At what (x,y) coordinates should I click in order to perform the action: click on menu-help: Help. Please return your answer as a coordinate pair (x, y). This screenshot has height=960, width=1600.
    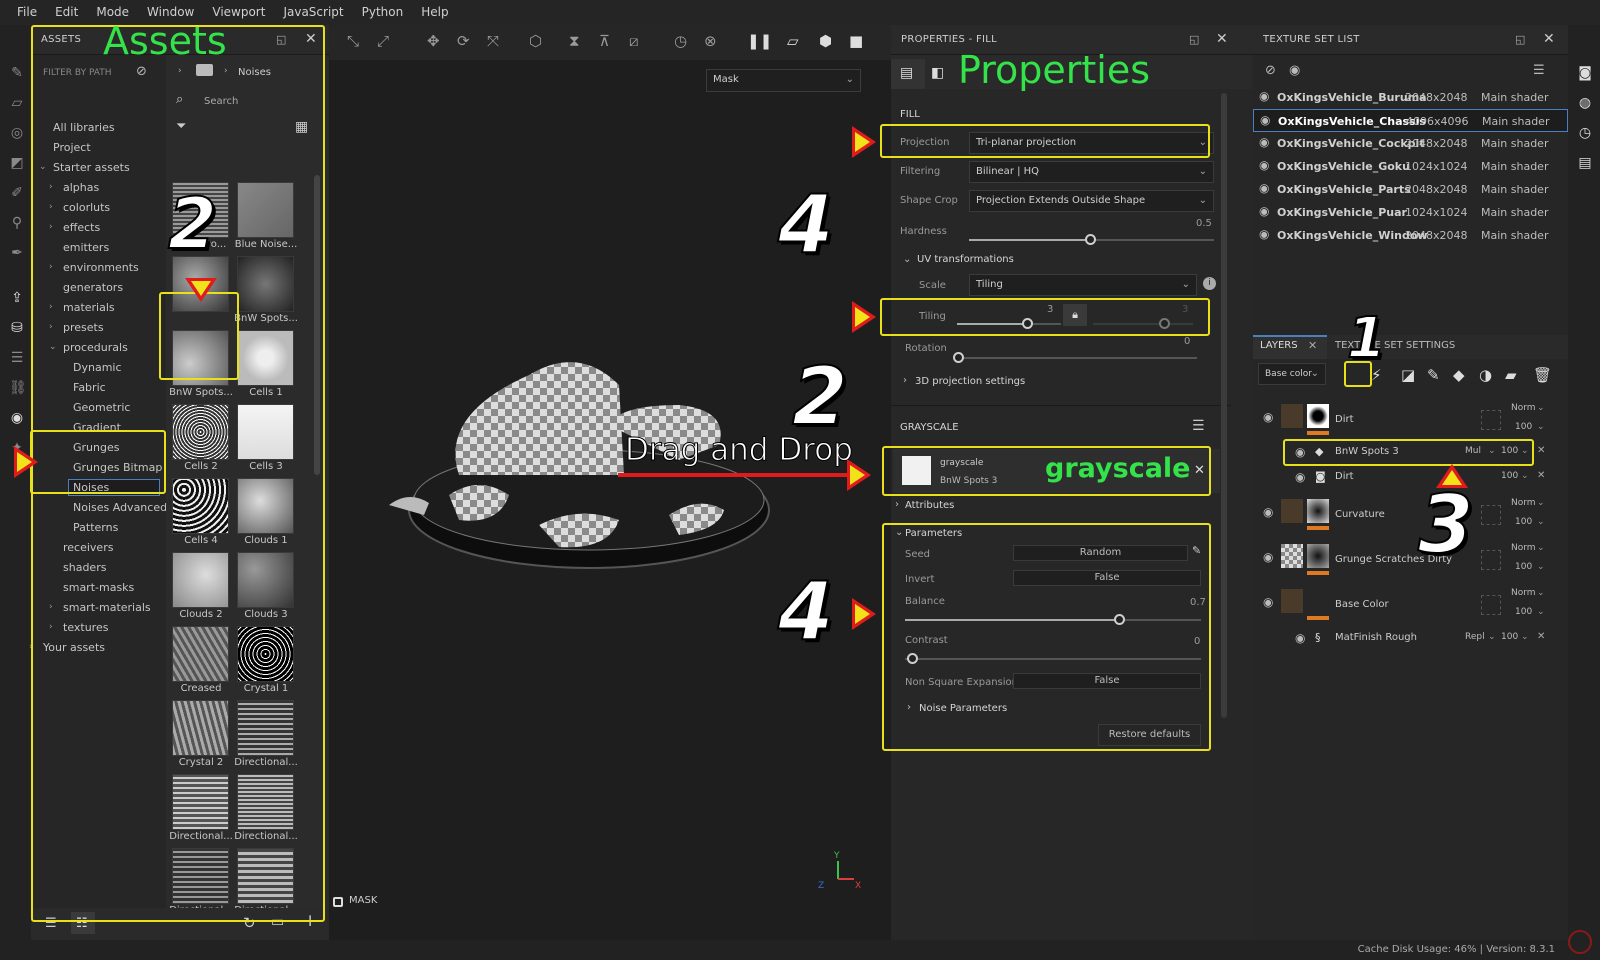
    Looking at the image, I should click on (434, 12).